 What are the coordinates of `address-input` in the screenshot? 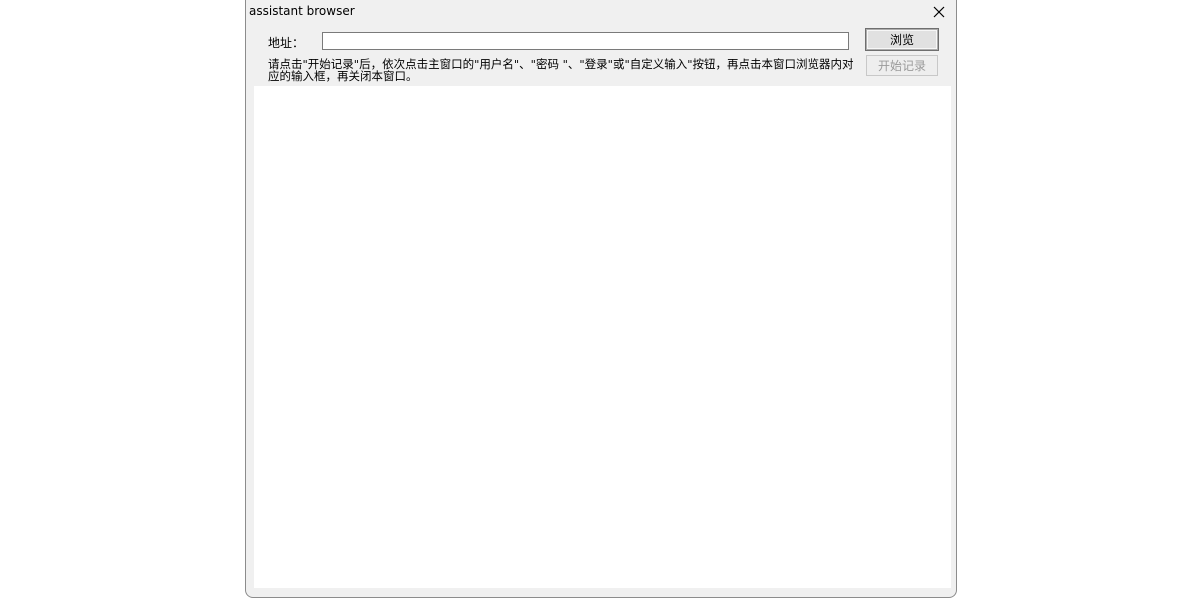 It's located at (585, 41).